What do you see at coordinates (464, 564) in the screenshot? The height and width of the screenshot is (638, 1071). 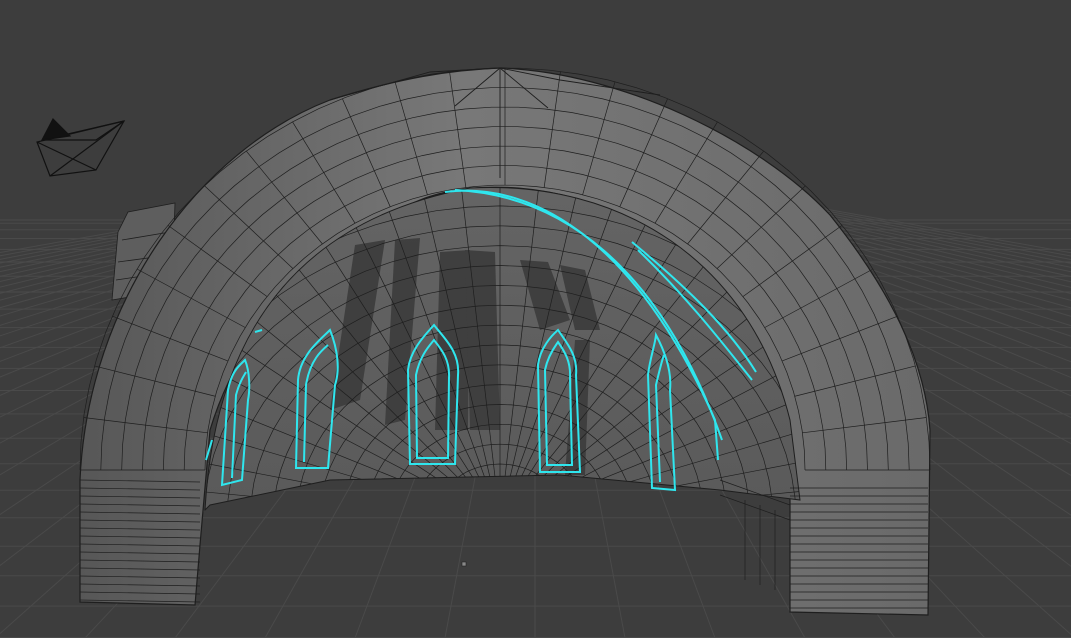 I see `origin-dot-icon` at bounding box center [464, 564].